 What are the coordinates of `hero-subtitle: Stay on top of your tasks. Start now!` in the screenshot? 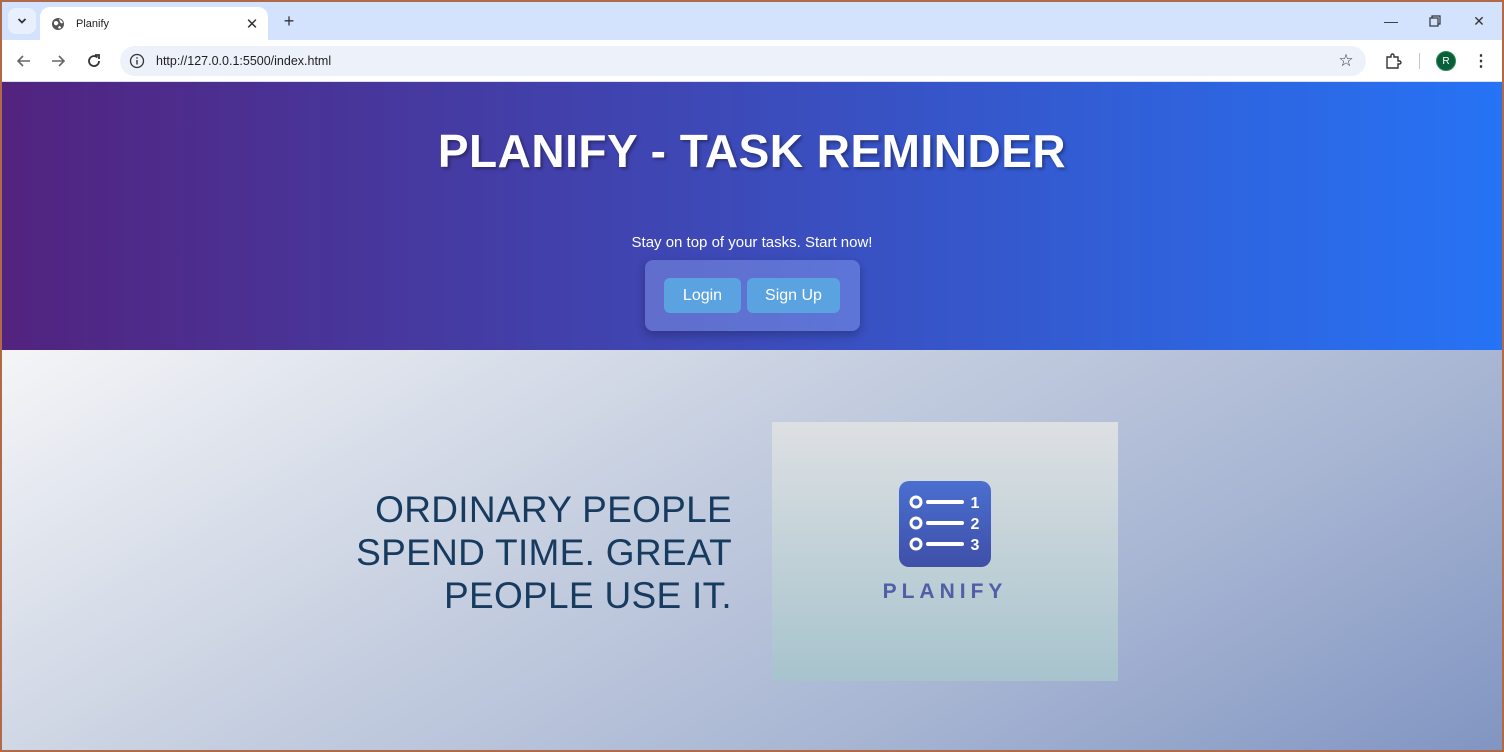 It's located at (752, 242).